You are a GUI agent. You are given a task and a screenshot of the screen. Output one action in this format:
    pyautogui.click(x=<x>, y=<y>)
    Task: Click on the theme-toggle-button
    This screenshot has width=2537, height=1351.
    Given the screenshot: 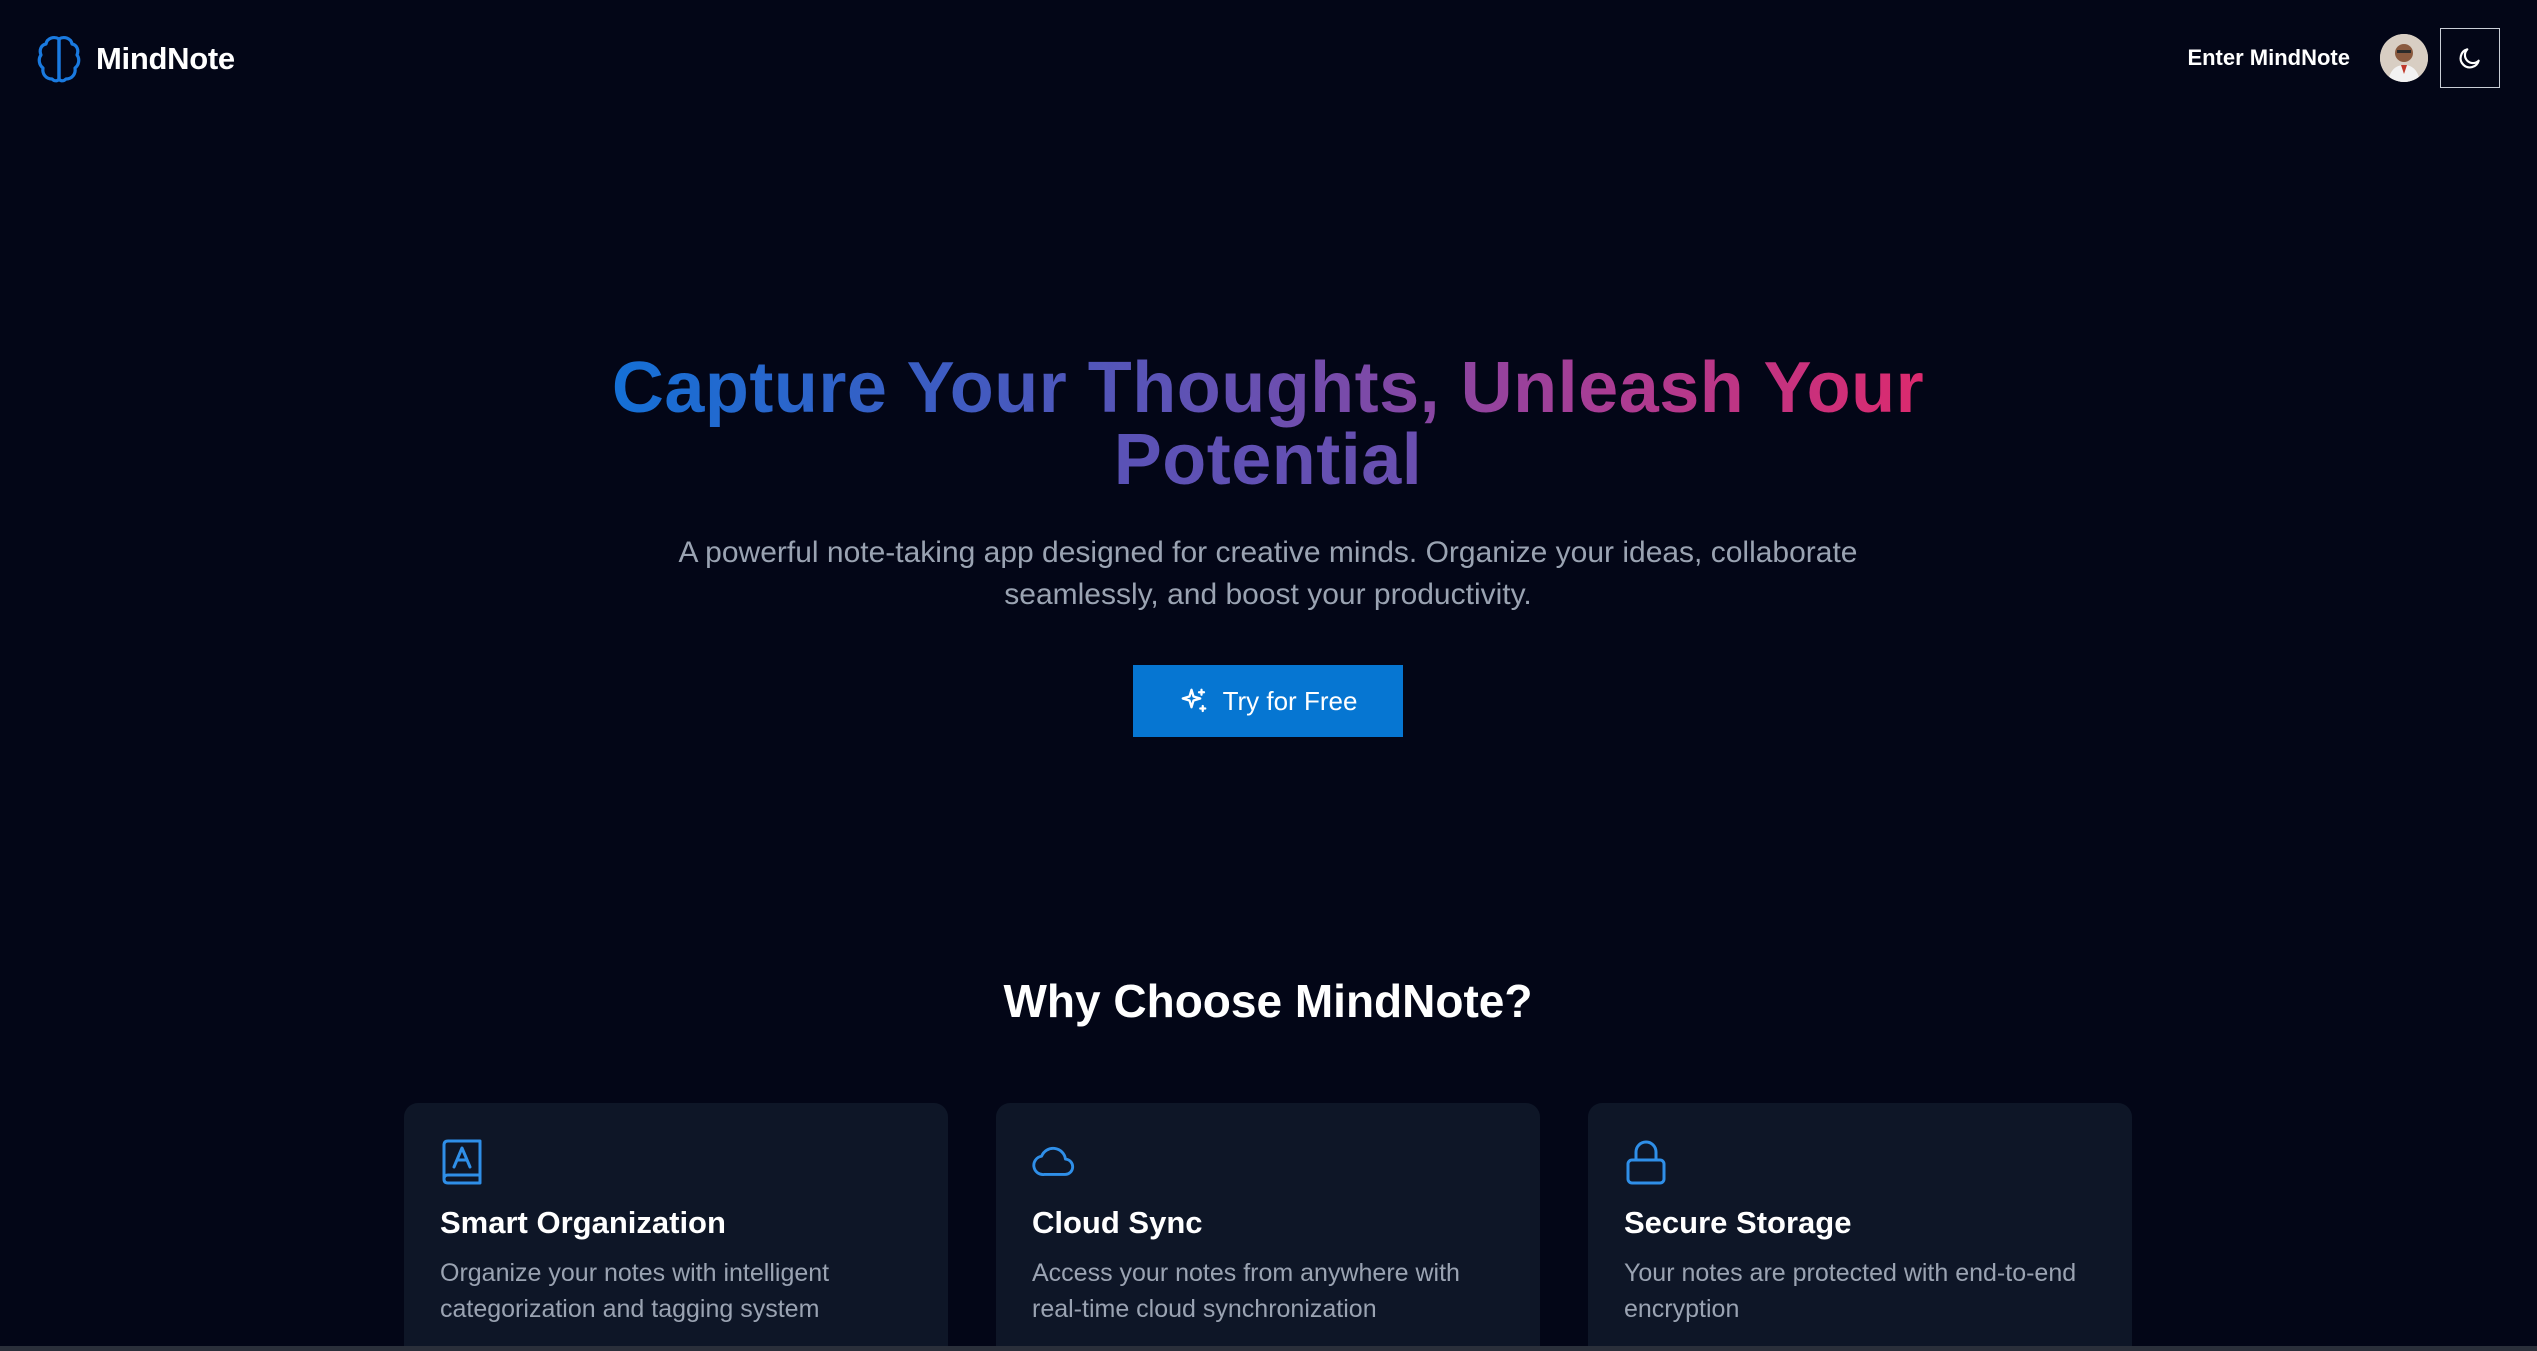 What is the action you would take?
    pyautogui.click(x=2470, y=58)
    